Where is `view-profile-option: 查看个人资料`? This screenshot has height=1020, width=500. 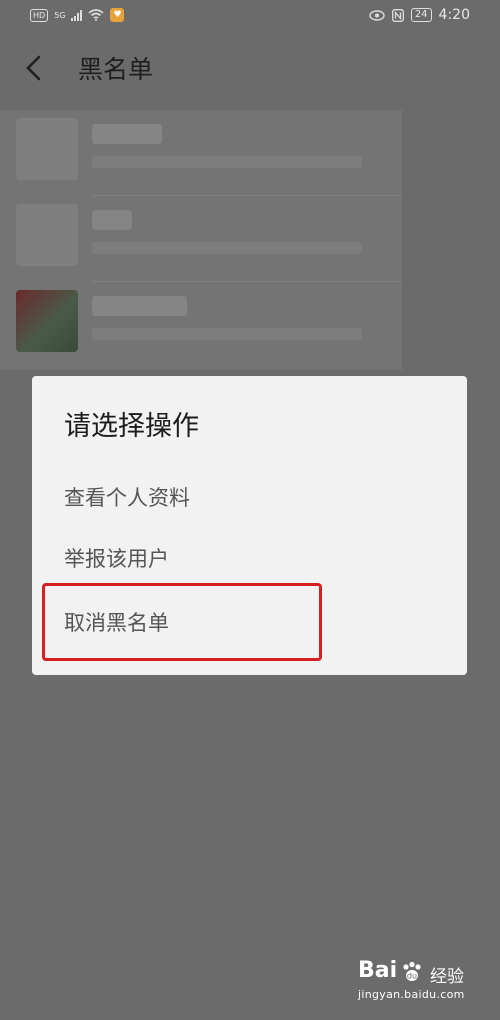
view-profile-option: 查看个人资料 is located at coordinates (127, 497).